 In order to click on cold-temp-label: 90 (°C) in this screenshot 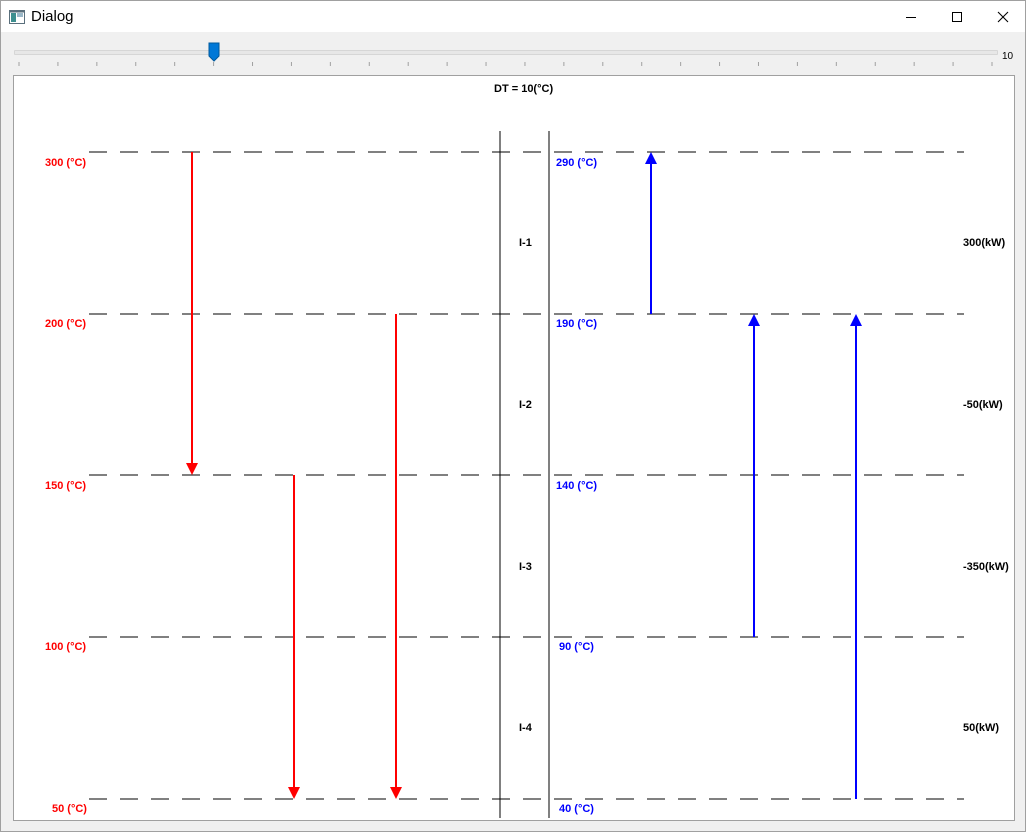, I will do `click(576, 647)`.